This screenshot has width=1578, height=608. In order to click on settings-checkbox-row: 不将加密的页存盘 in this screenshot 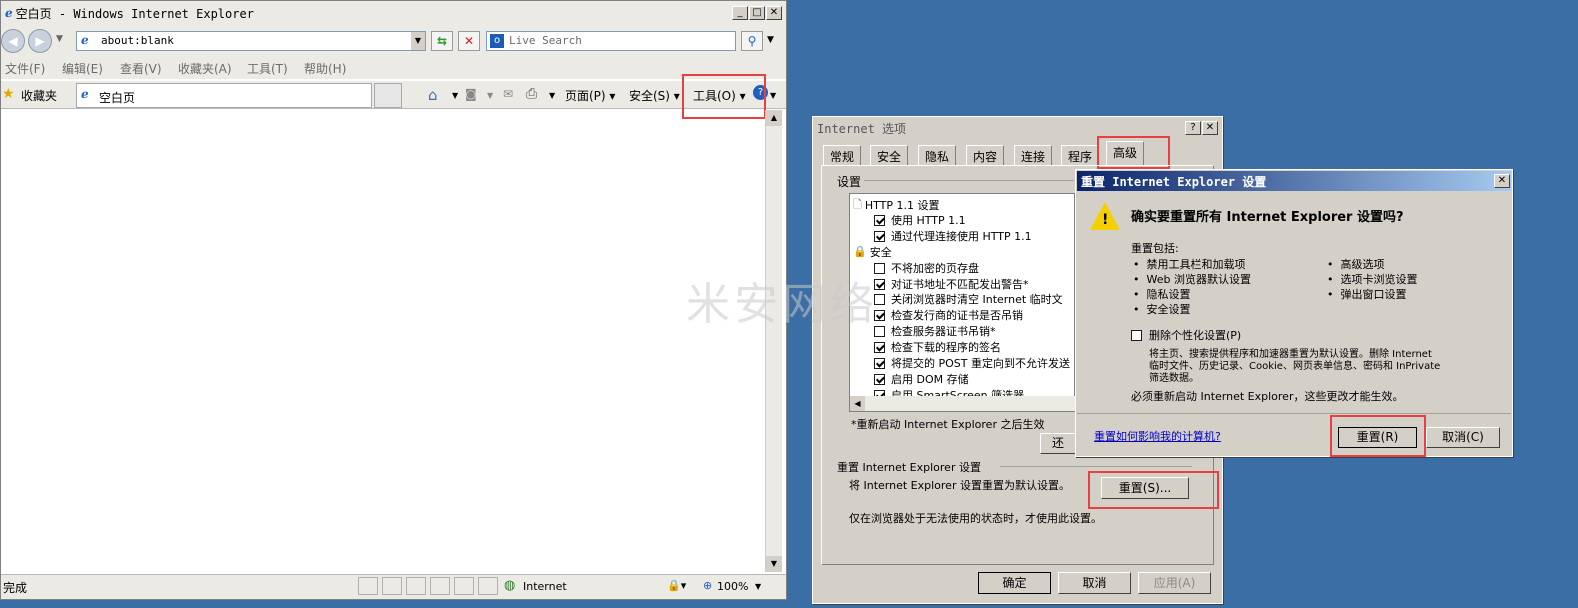, I will do `click(926, 268)`.